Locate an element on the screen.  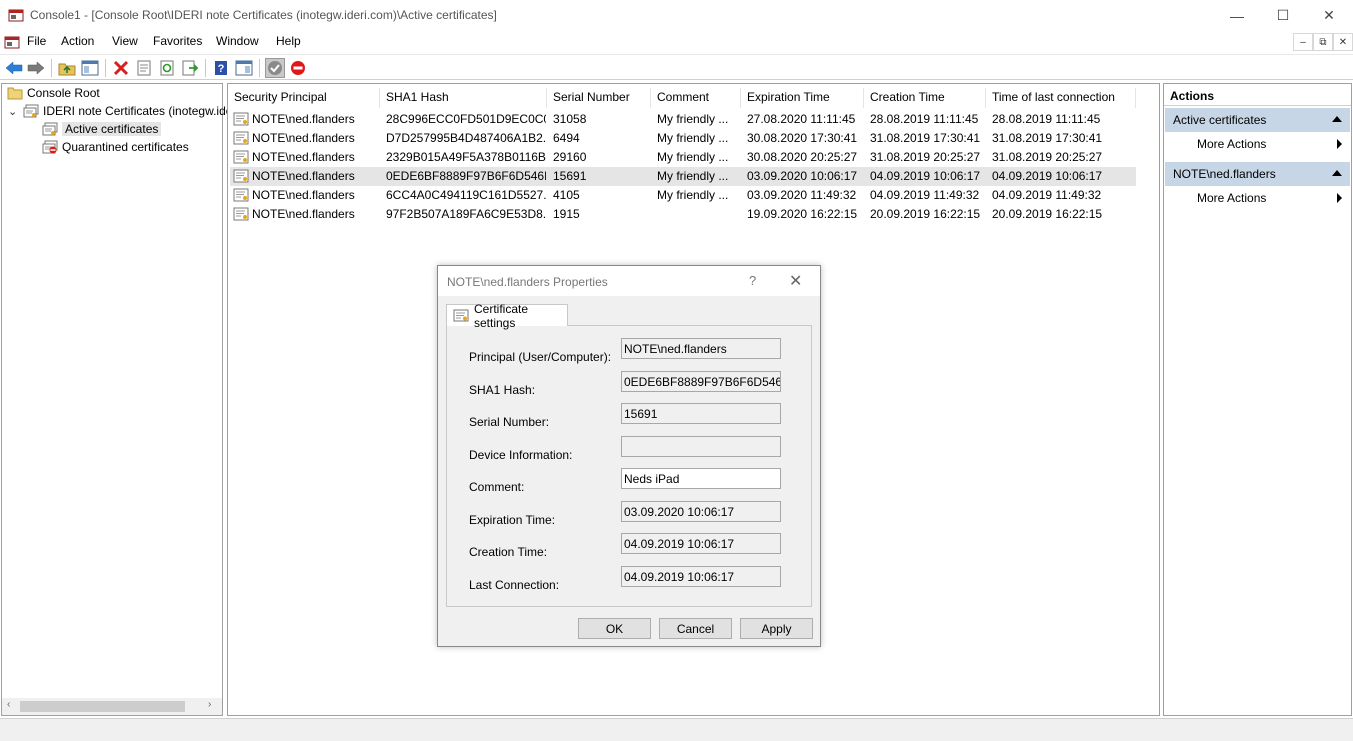
tree-item-label: Console Root is located at coordinates (63, 93).